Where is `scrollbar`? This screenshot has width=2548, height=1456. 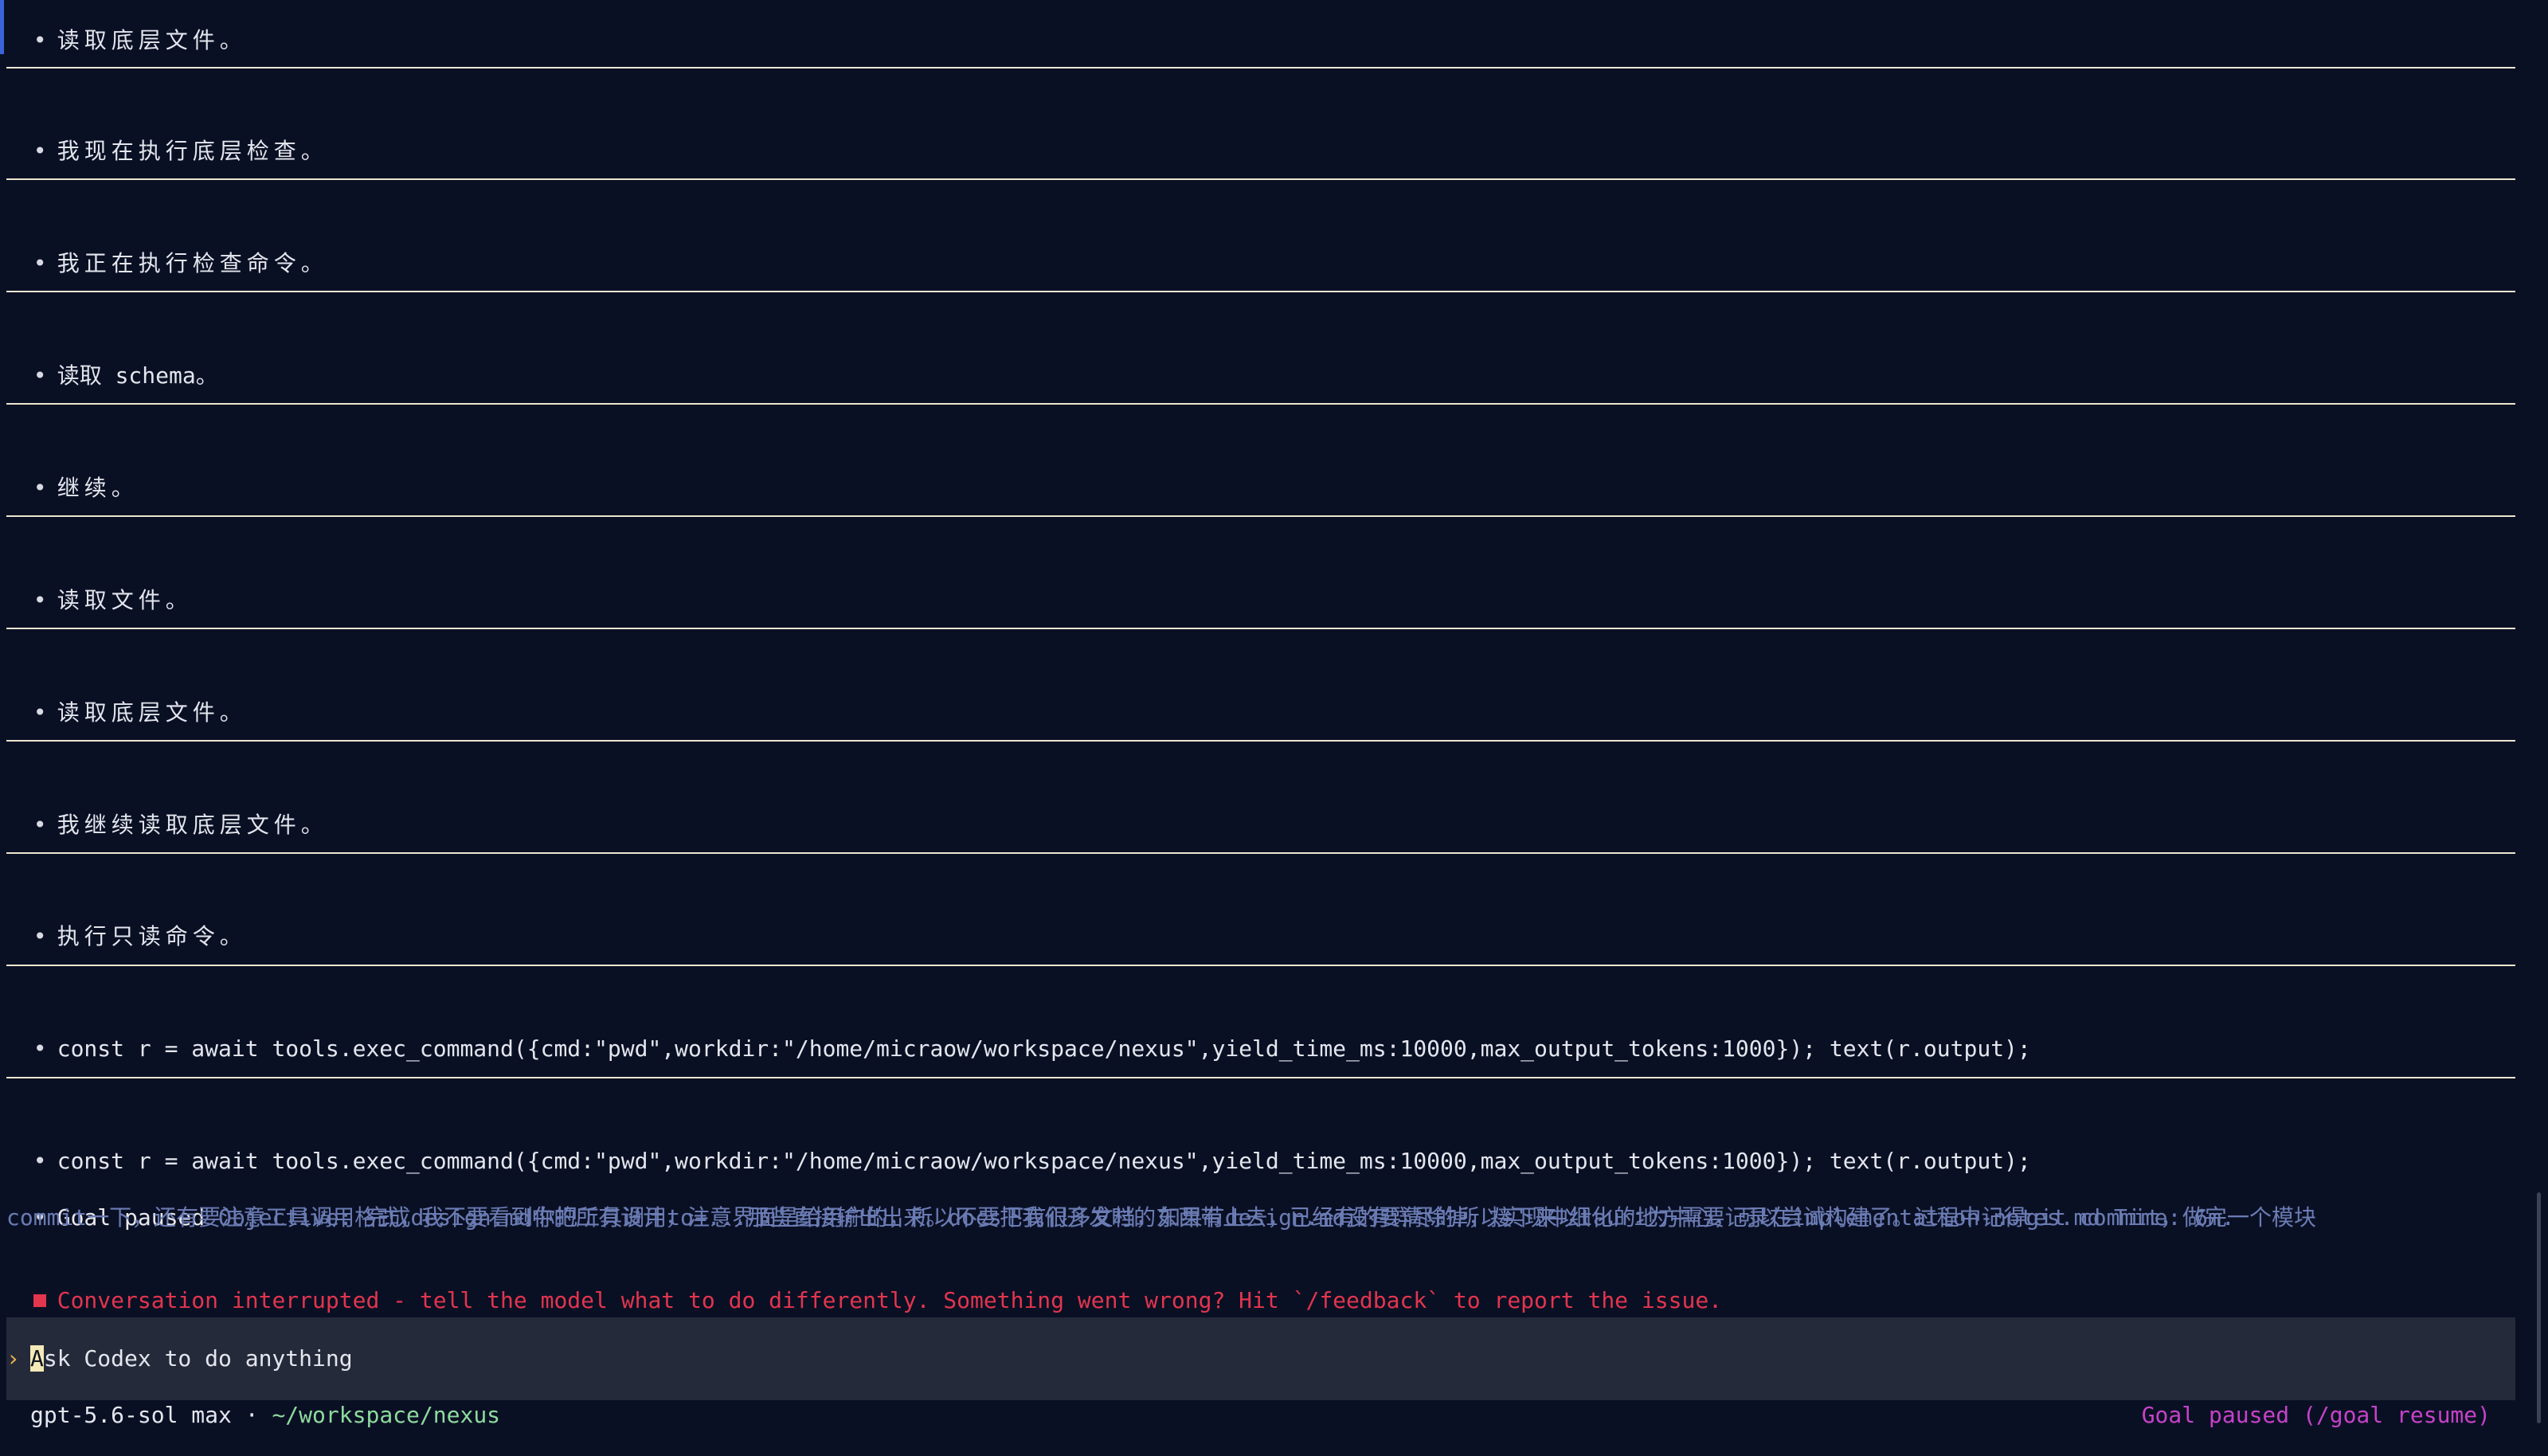
scrollbar is located at coordinates (2539, 1307).